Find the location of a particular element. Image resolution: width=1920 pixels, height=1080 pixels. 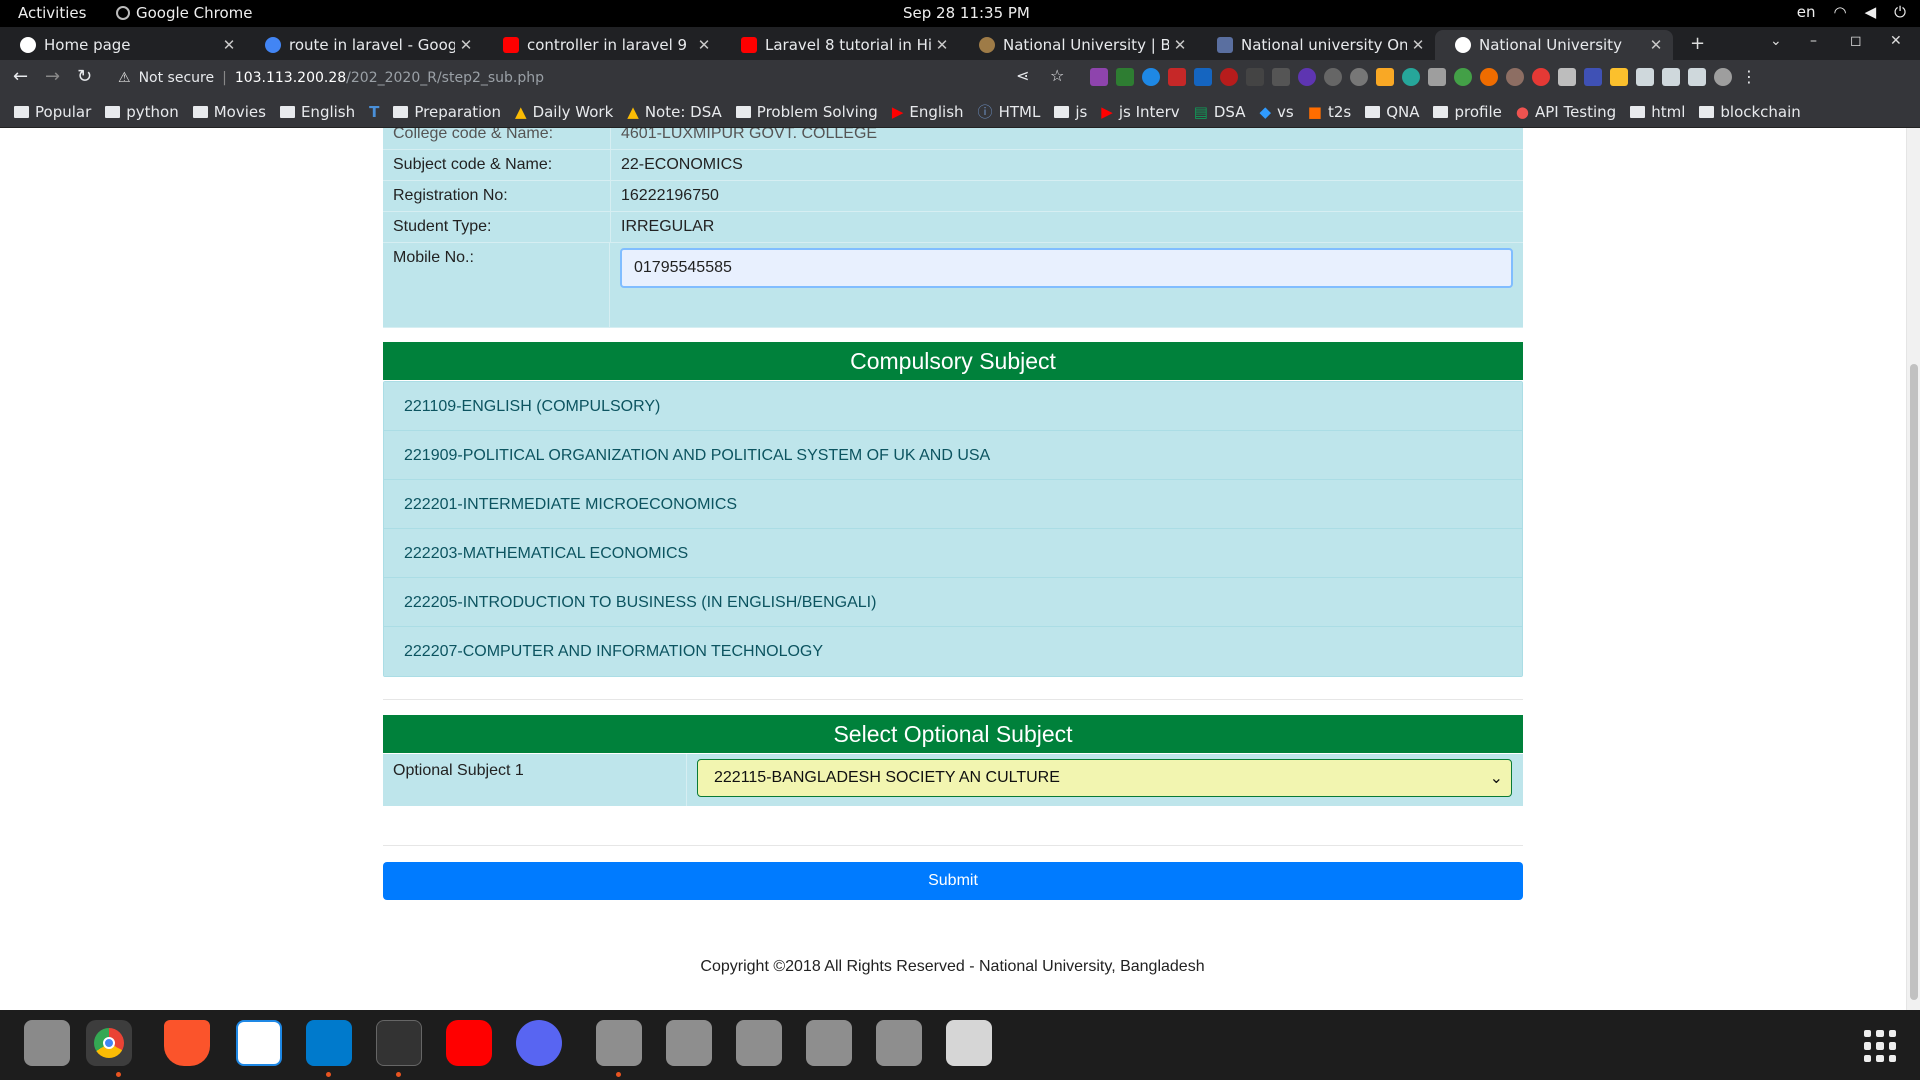

maximize-button: ◻ is located at coordinates (1856, 41).